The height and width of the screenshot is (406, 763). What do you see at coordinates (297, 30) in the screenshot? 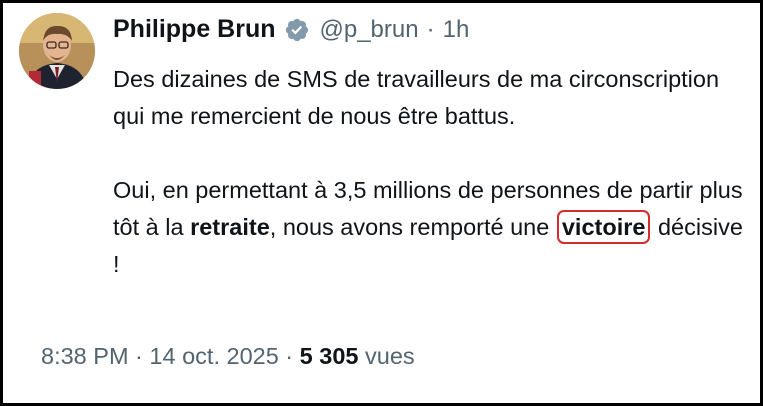
I see `verified-badge-icon` at bounding box center [297, 30].